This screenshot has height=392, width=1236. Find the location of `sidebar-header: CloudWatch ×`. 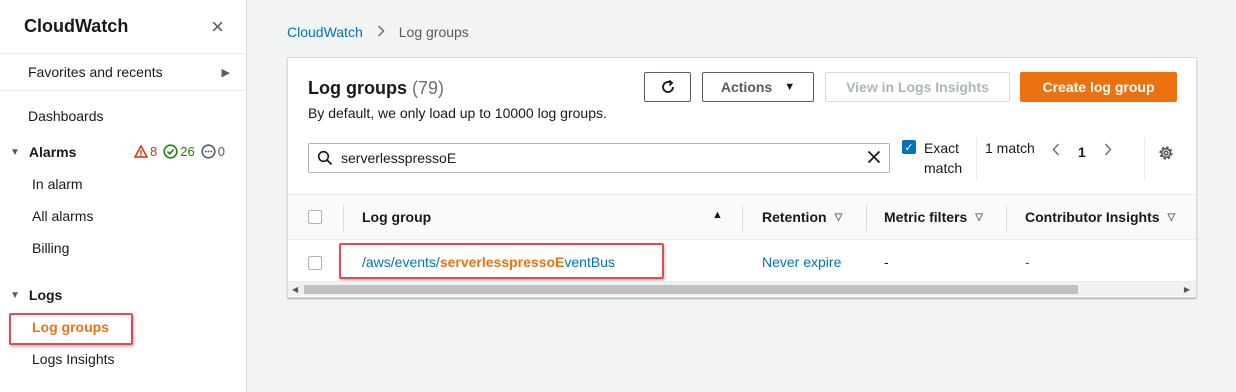

sidebar-header: CloudWatch × is located at coordinates (123, 27).